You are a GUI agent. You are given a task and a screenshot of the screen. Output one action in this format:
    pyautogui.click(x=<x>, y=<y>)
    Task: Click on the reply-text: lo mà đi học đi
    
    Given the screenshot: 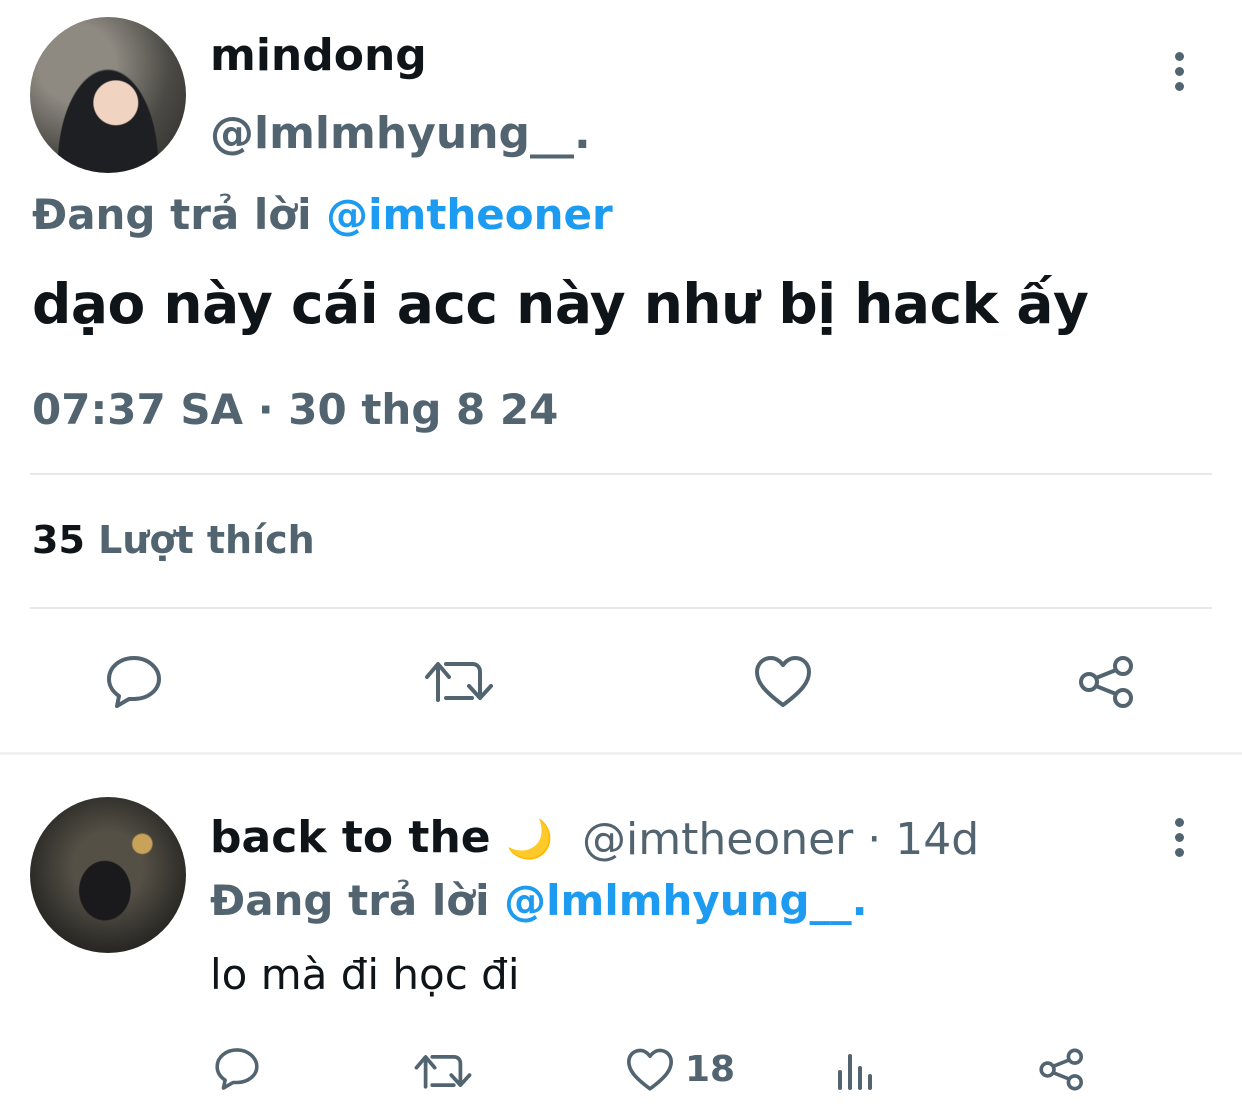 What is the action you would take?
    pyautogui.click(x=365, y=974)
    